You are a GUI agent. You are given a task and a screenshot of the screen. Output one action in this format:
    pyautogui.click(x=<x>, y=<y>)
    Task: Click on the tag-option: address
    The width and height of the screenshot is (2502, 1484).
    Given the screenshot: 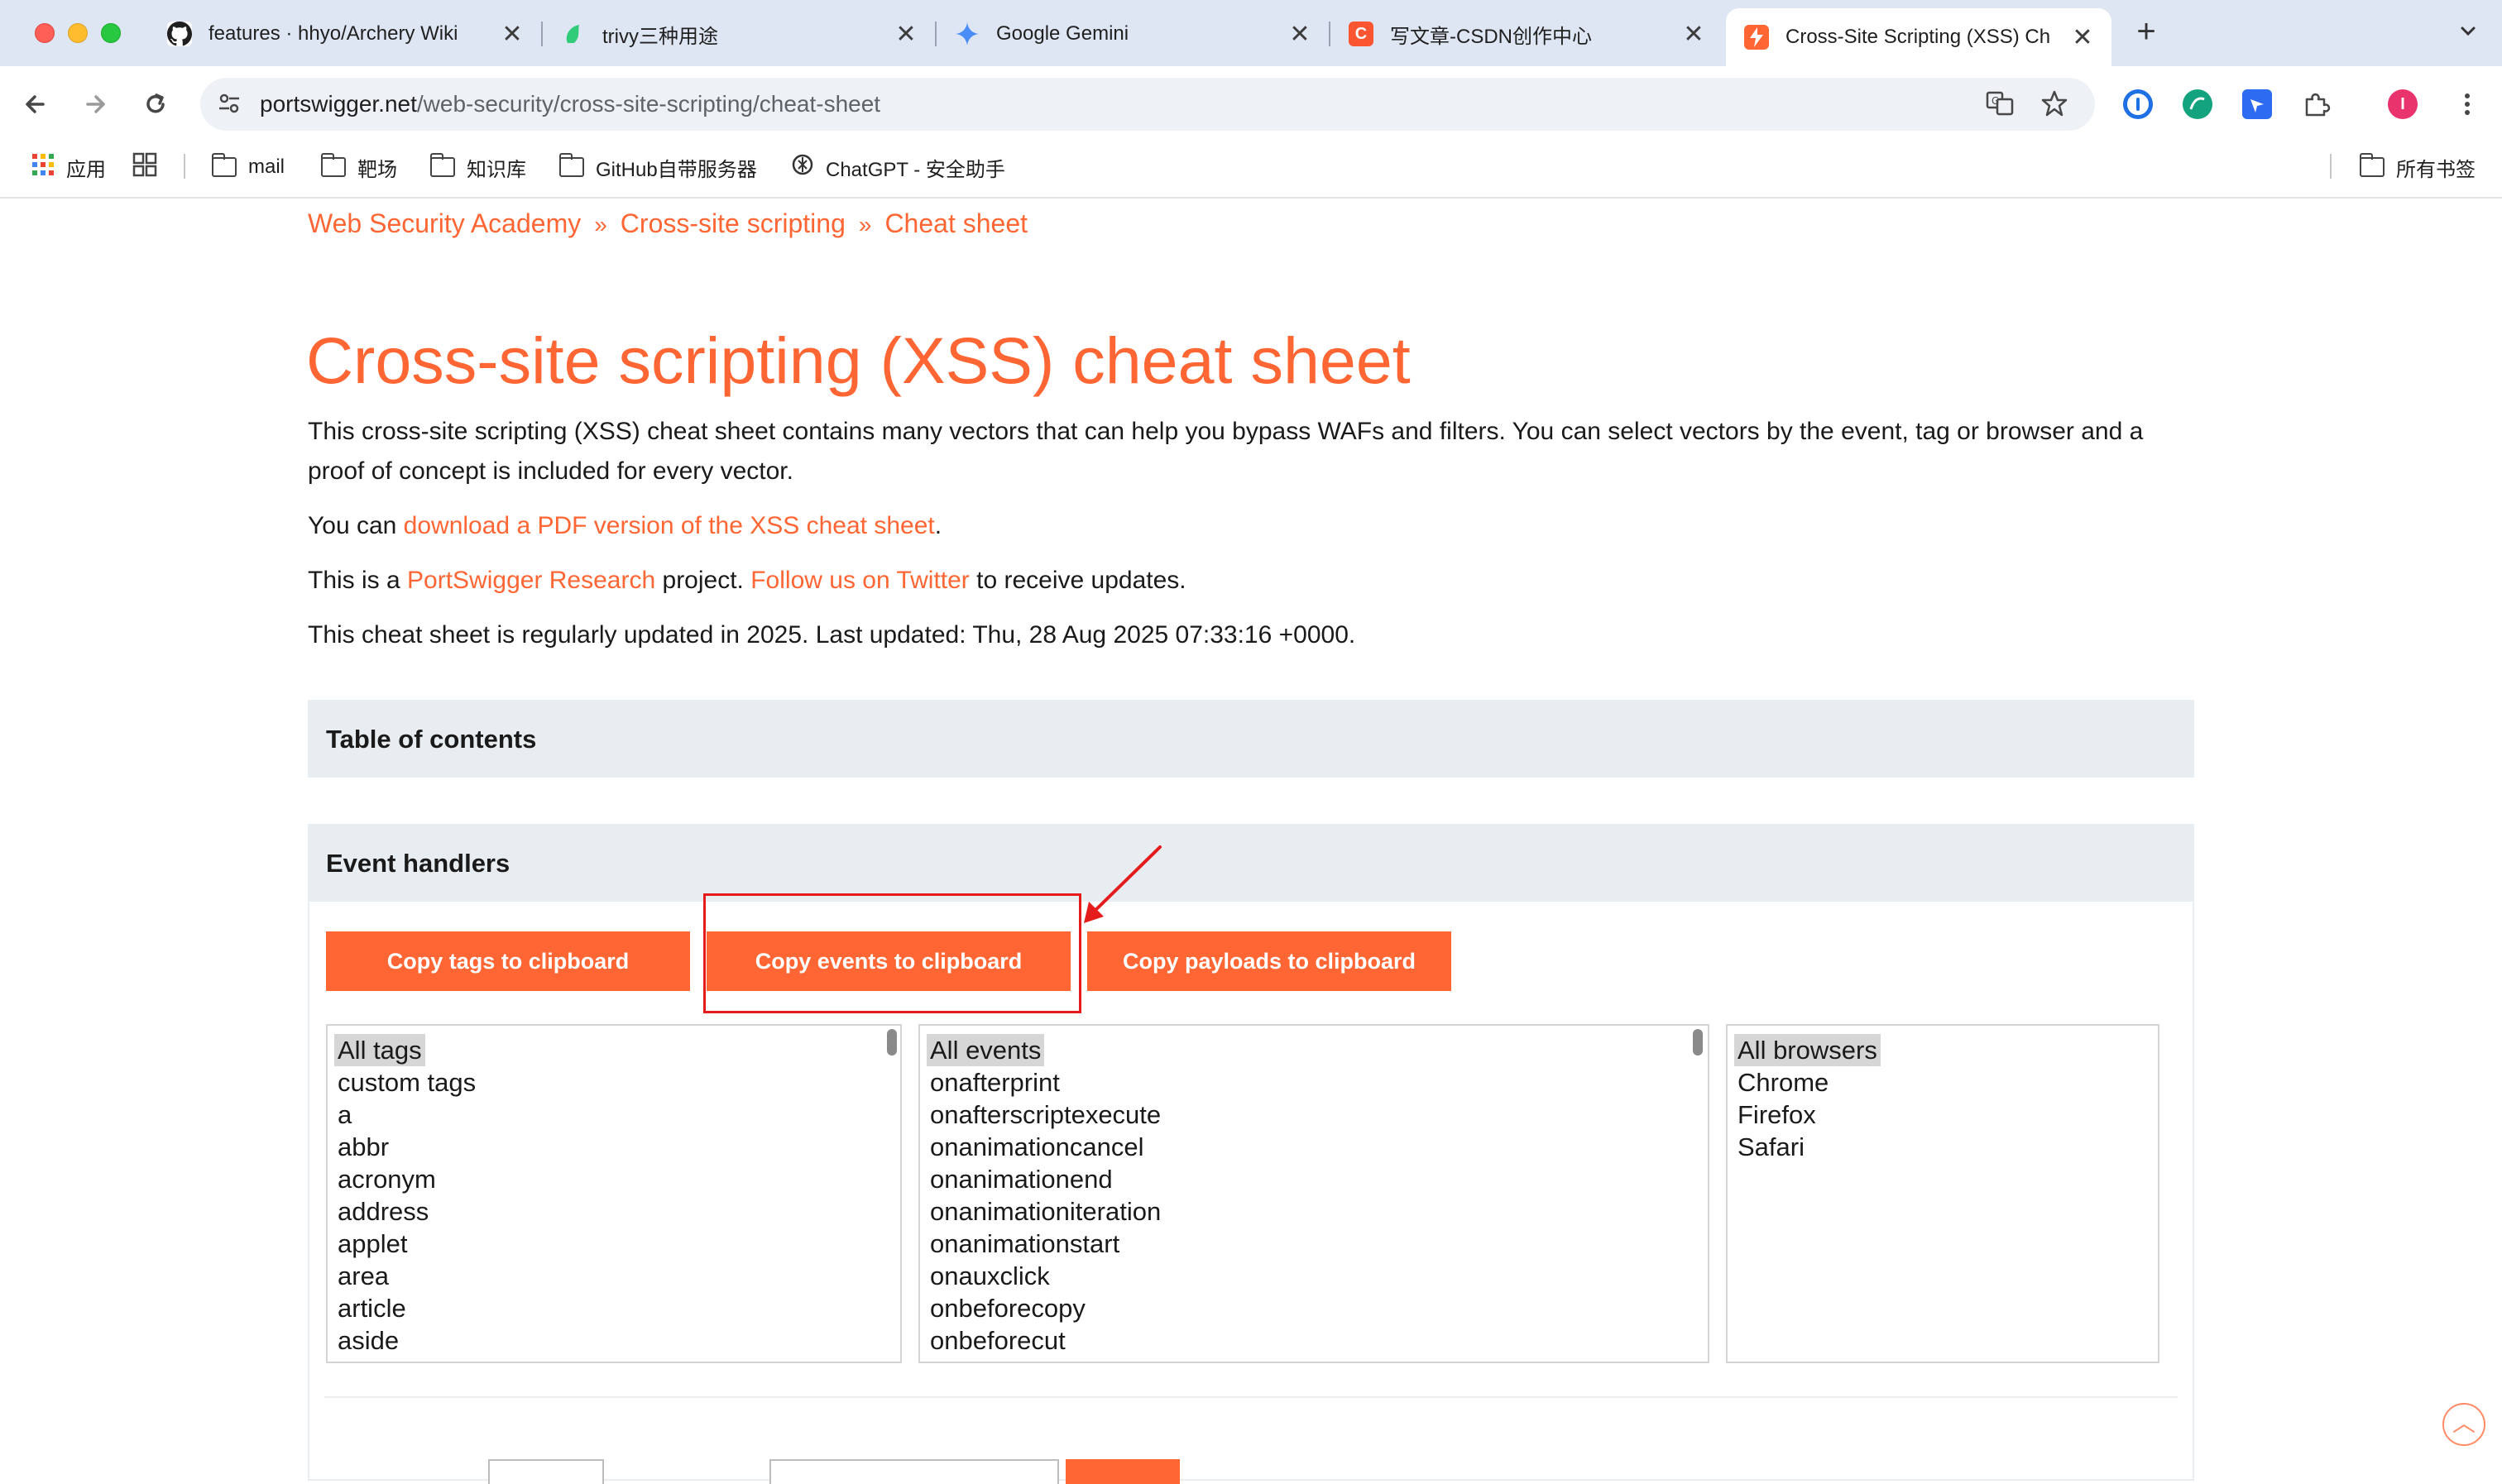 What is the action you would take?
    pyautogui.click(x=614, y=1211)
    